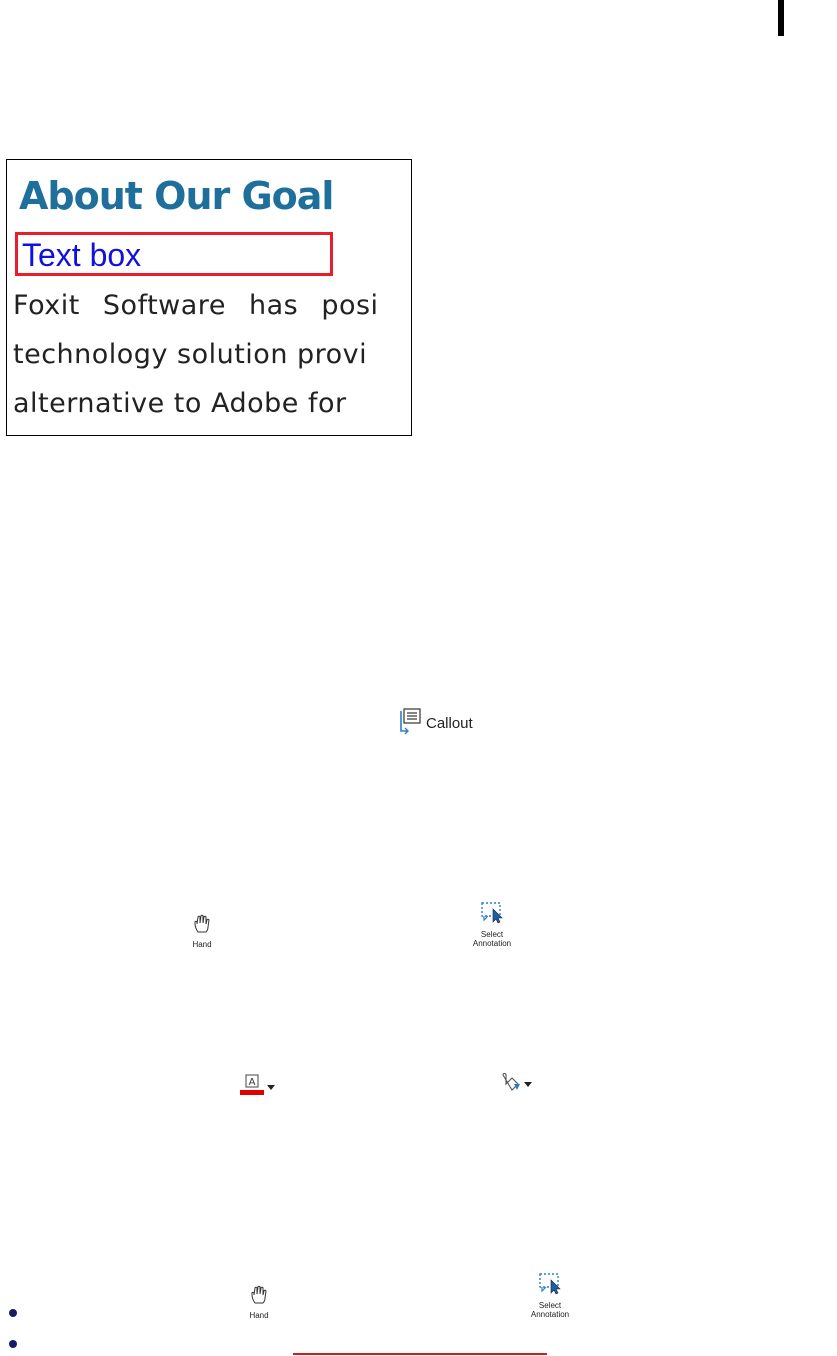 The width and height of the screenshot is (837, 1356). I want to click on svg-text: A, so click(252, 1082).